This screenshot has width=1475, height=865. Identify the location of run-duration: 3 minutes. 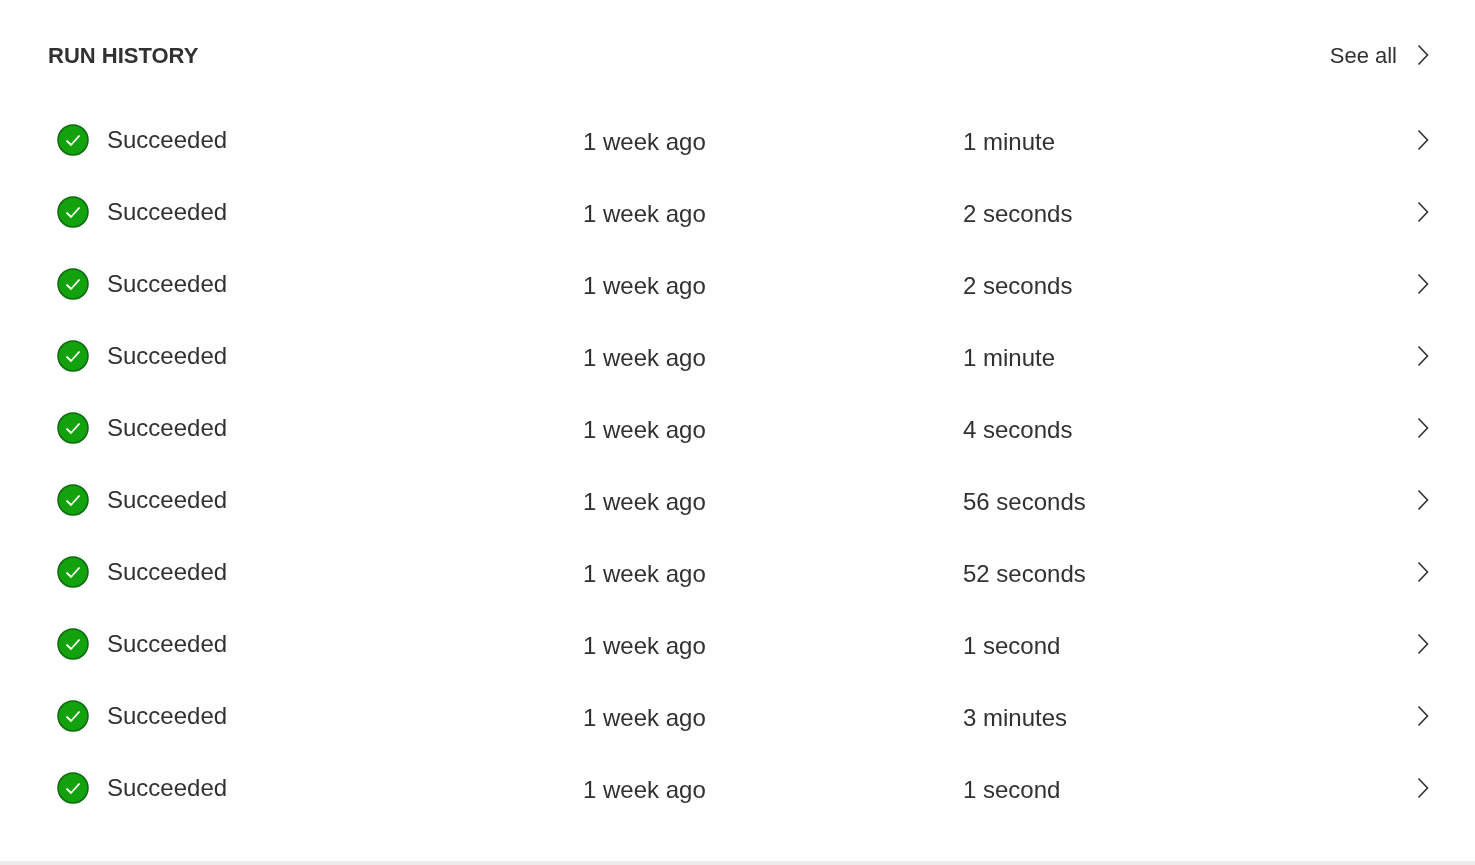
(1016, 717).